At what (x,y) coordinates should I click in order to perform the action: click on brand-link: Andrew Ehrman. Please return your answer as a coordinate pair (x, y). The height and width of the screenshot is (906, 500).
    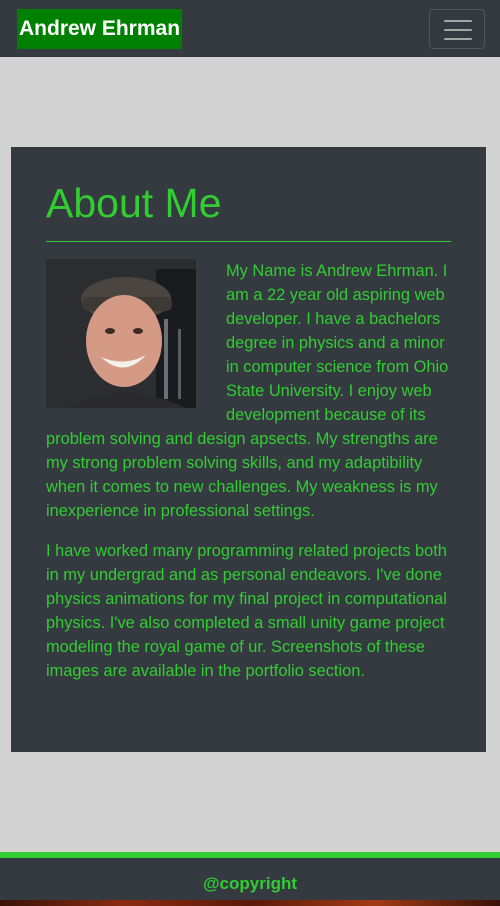
    Looking at the image, I should click on (100, 29).